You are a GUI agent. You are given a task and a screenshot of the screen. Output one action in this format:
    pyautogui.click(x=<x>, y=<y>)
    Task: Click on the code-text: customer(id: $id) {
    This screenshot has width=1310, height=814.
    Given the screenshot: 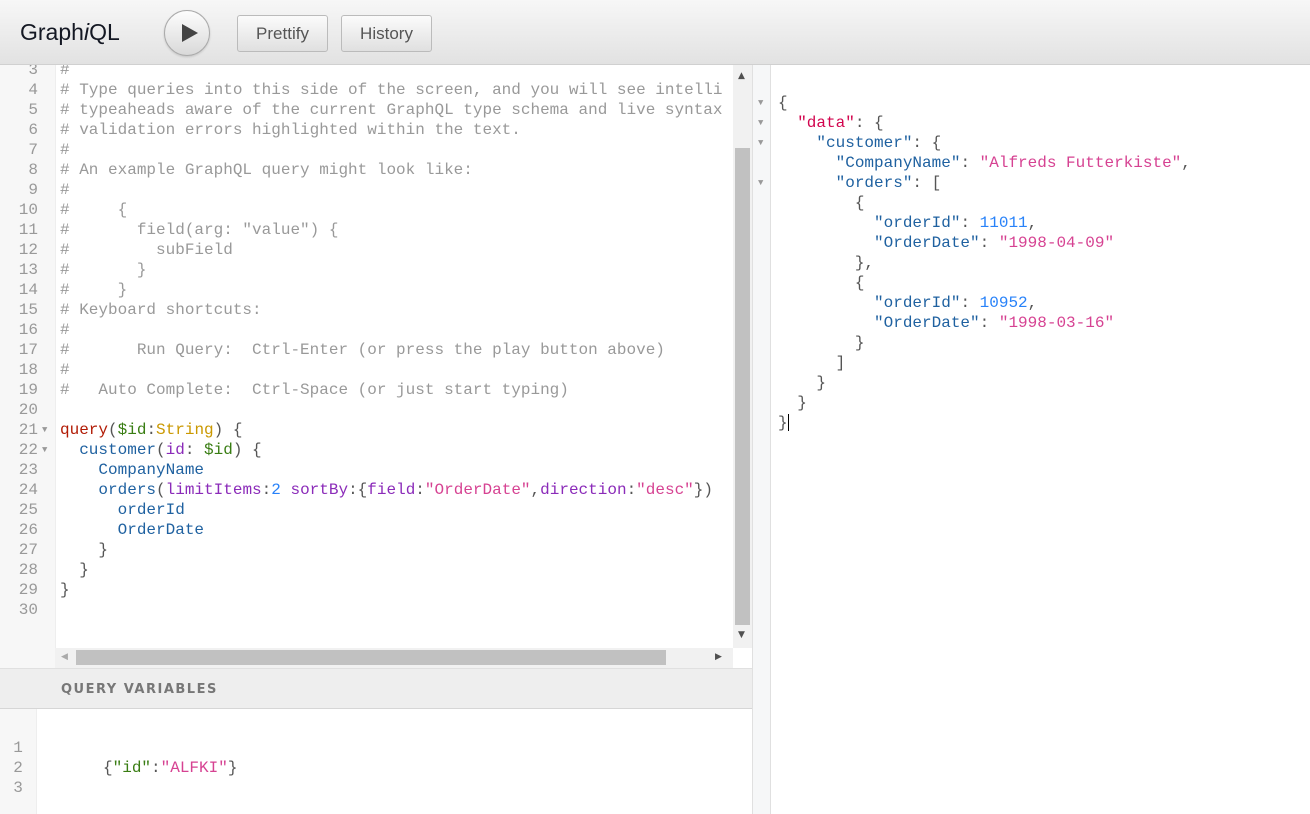 What is the action you would take?
    pyautogui.click(x=160, y=450)
    